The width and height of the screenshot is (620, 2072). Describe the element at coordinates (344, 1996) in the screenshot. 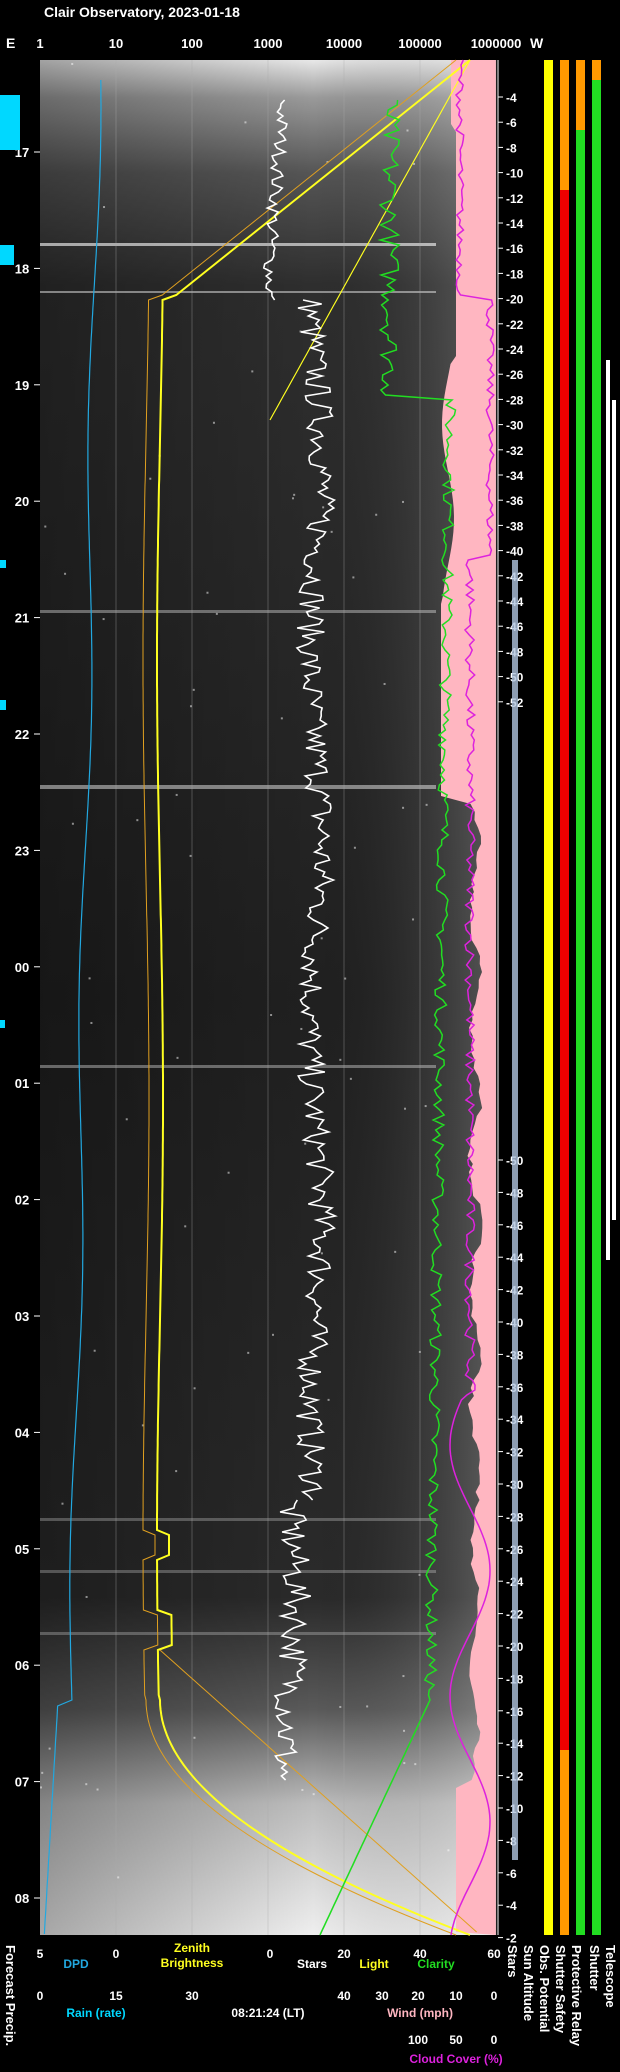

I see `wind-tick-40: 40` at that location.